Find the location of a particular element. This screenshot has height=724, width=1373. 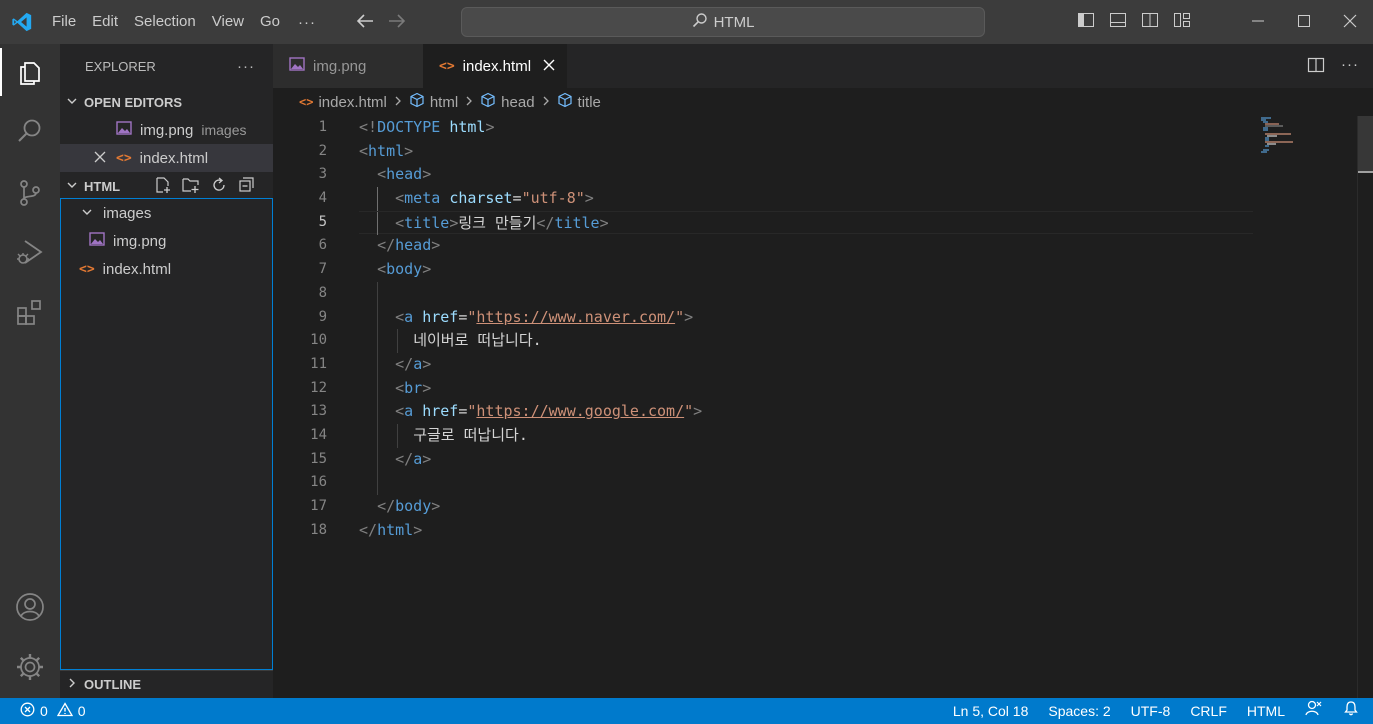

explorer-title: EXPLORER is located at coordinates (120, 66).